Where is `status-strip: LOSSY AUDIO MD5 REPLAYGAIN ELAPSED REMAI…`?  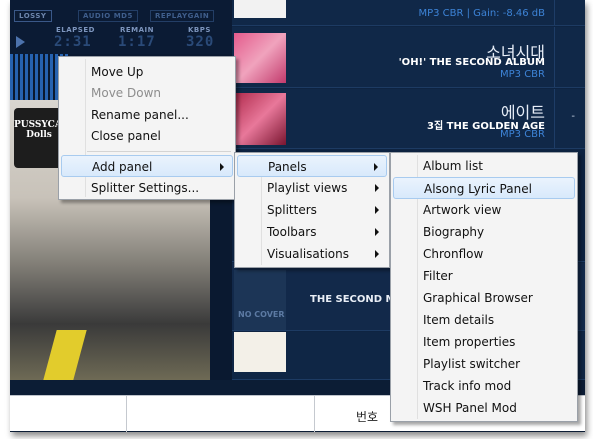
status-strip: LOSSY AUDIO MD5 REPLAYGAIN ELAPSED REMAI… is located at coordinates (121, 27).